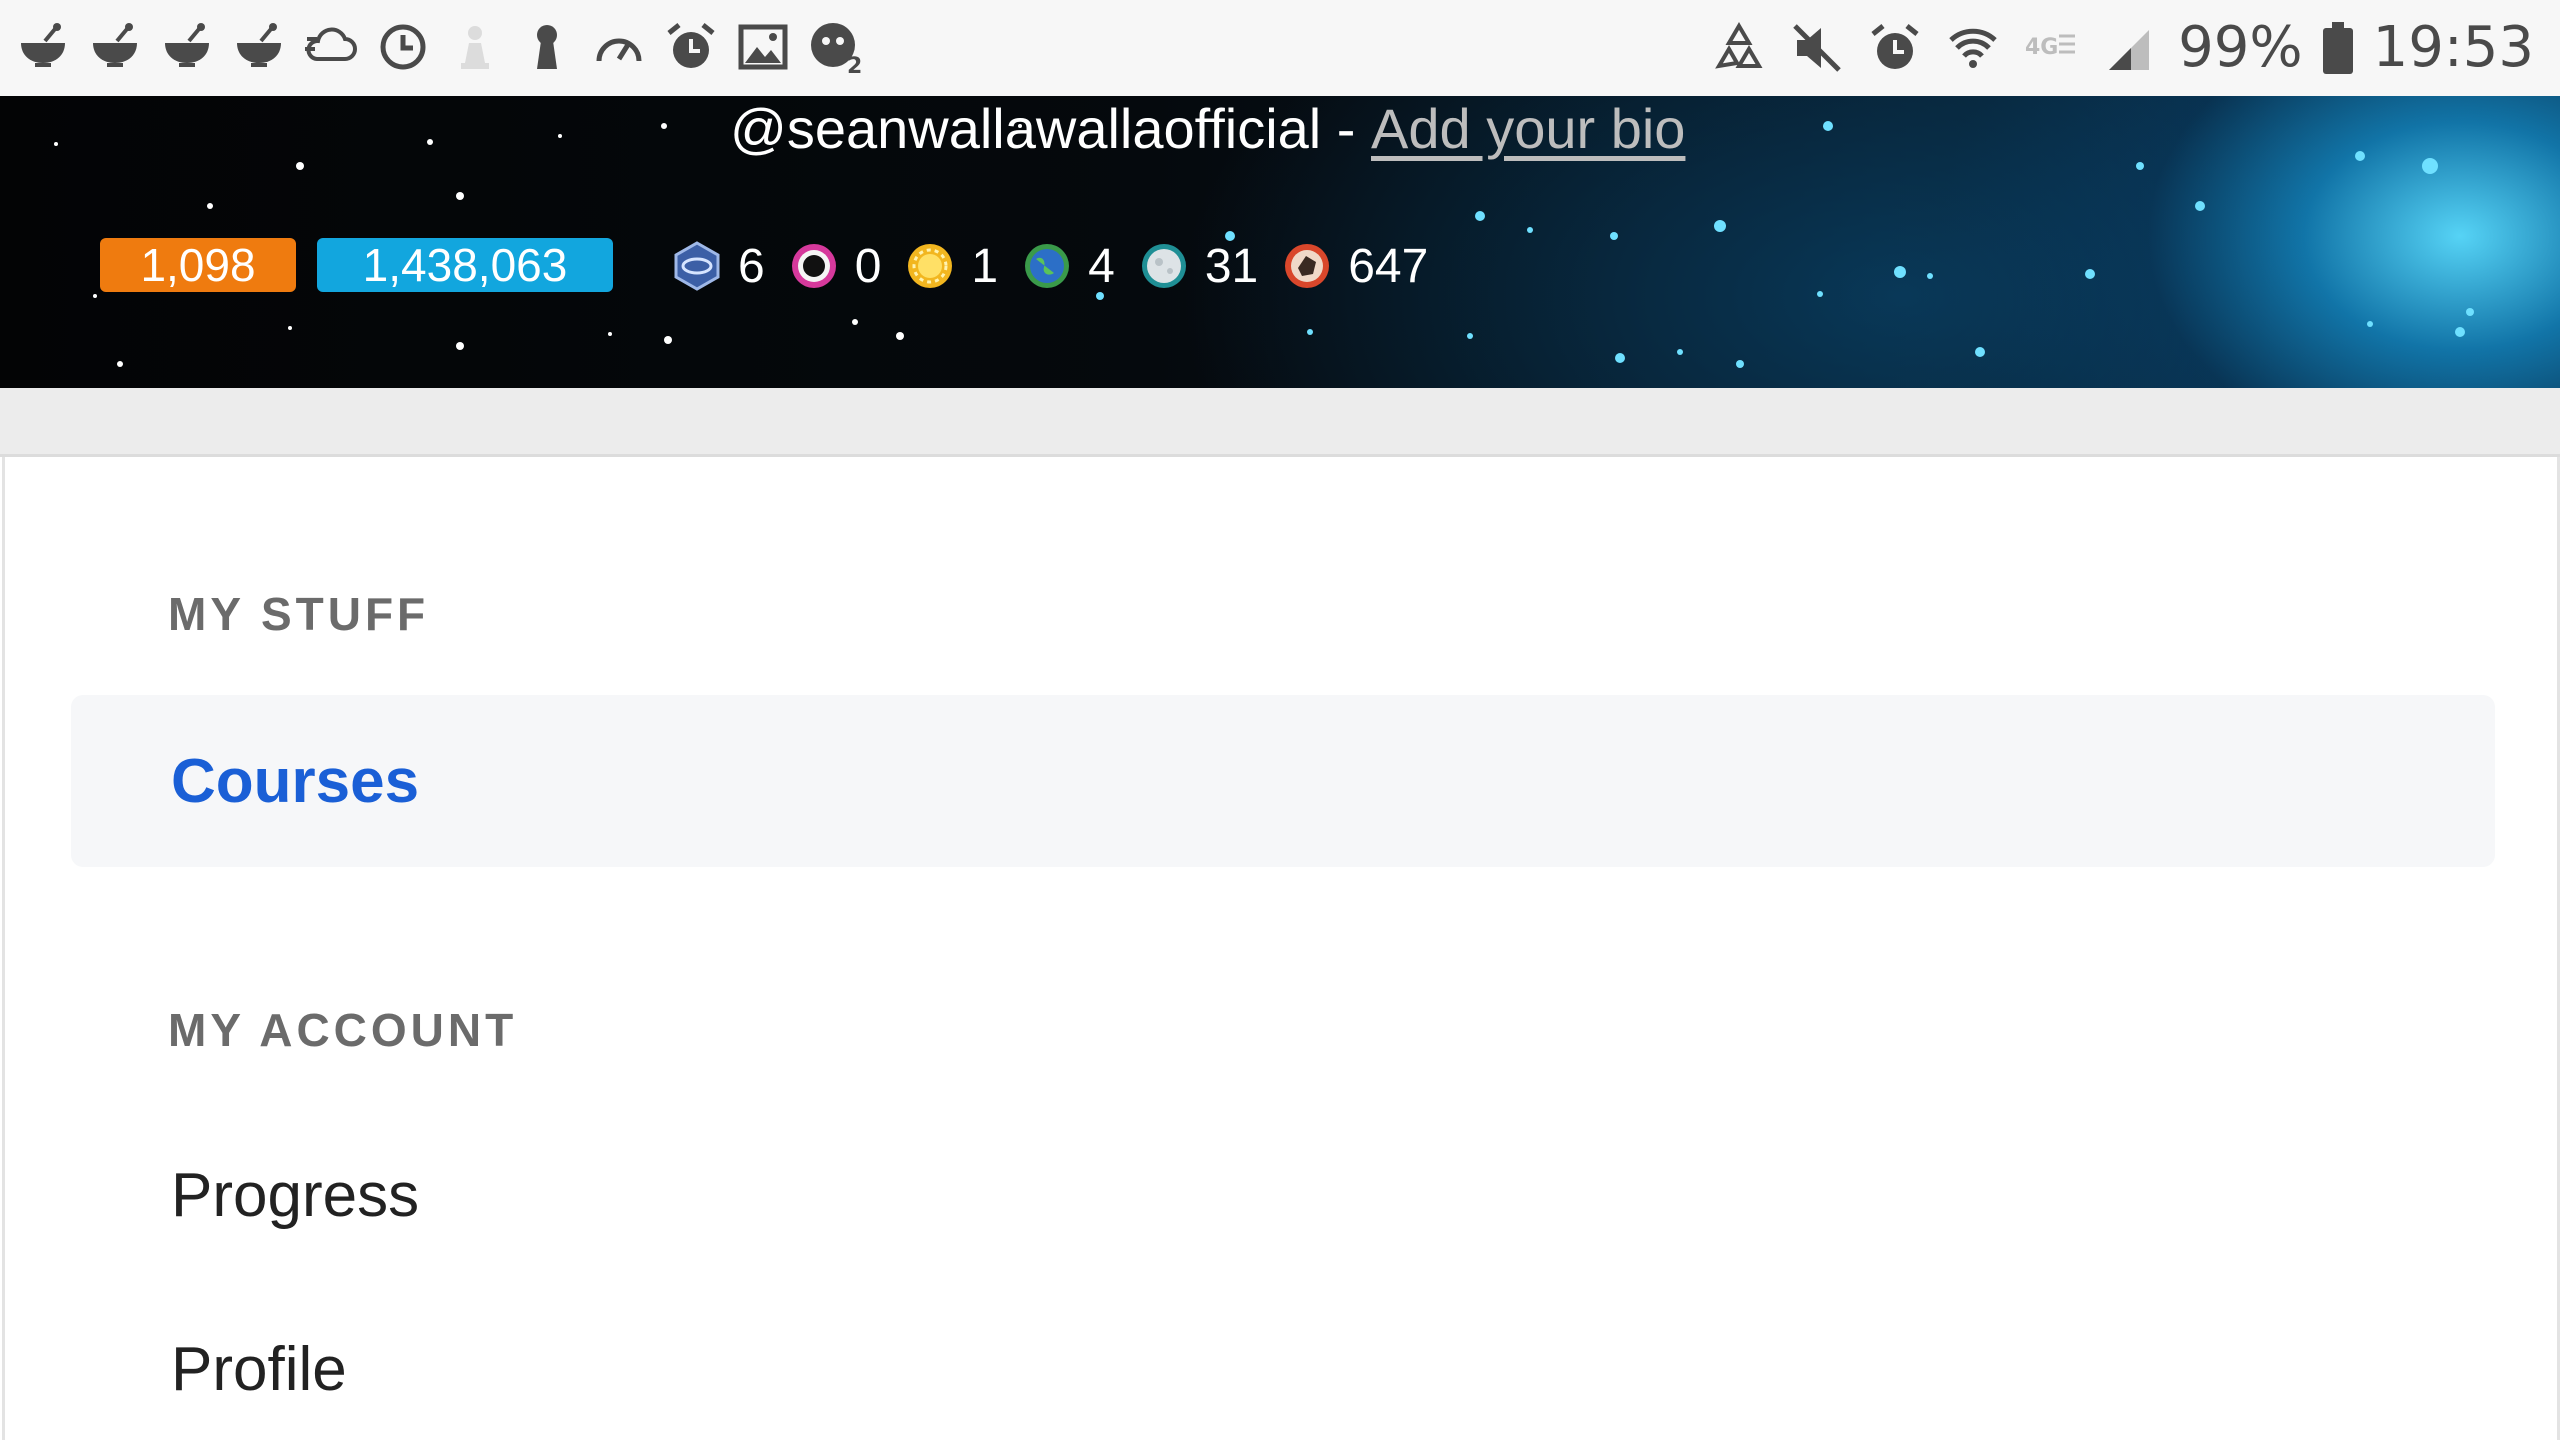  What do you see at coordinates (619, 47) in the screenshot?
I see `speedometer-icon` at bounding box center [619, 47].